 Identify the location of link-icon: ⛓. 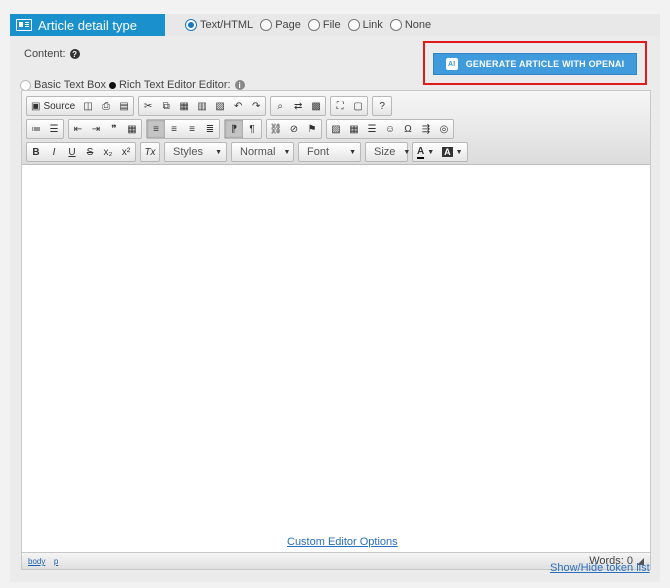
(276, 129).